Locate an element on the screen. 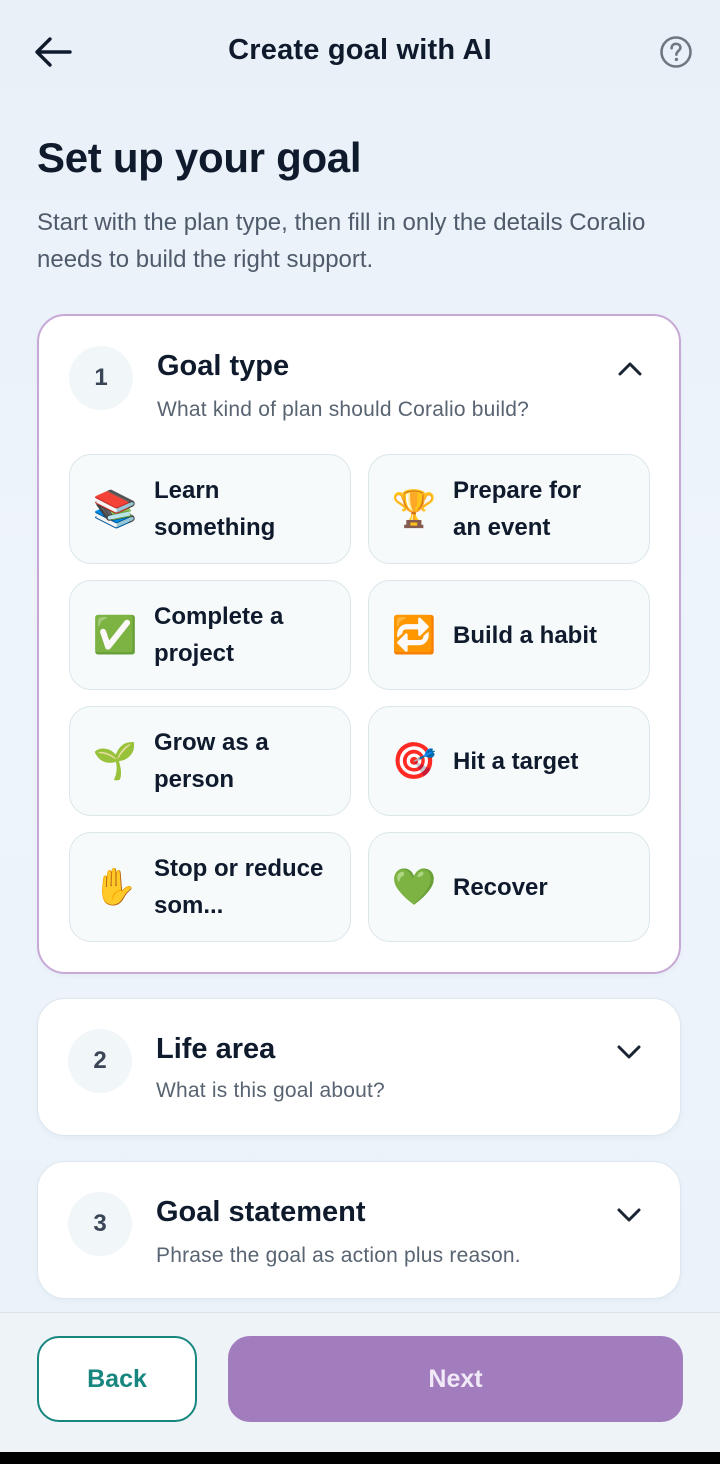 The height and width of the screenshot is (1464, 720). system-navigation-bar is located at coordinates (360, 1458).